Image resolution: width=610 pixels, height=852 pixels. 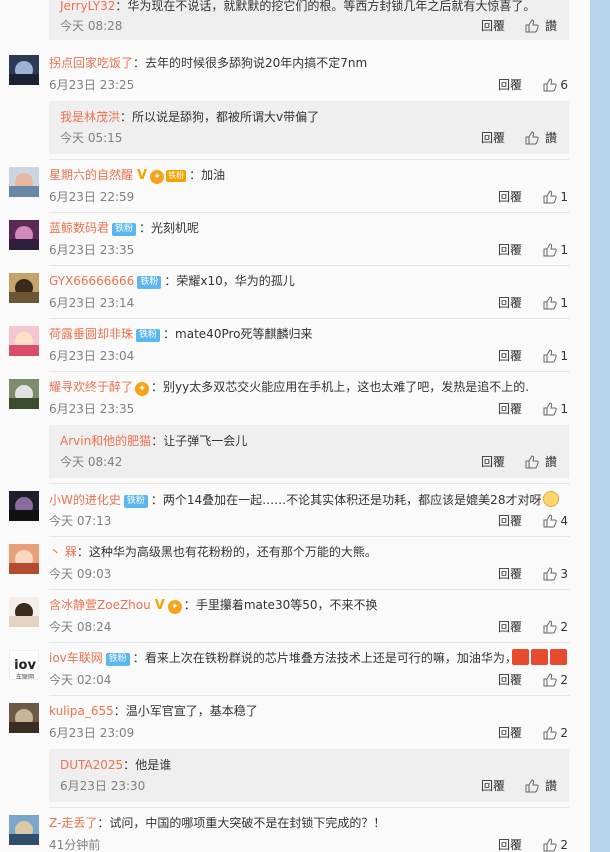 What do you see at coordinates (76, 658) in the screenshot?
I see `username-link: iov车联网` at bounding box center [76, 658].